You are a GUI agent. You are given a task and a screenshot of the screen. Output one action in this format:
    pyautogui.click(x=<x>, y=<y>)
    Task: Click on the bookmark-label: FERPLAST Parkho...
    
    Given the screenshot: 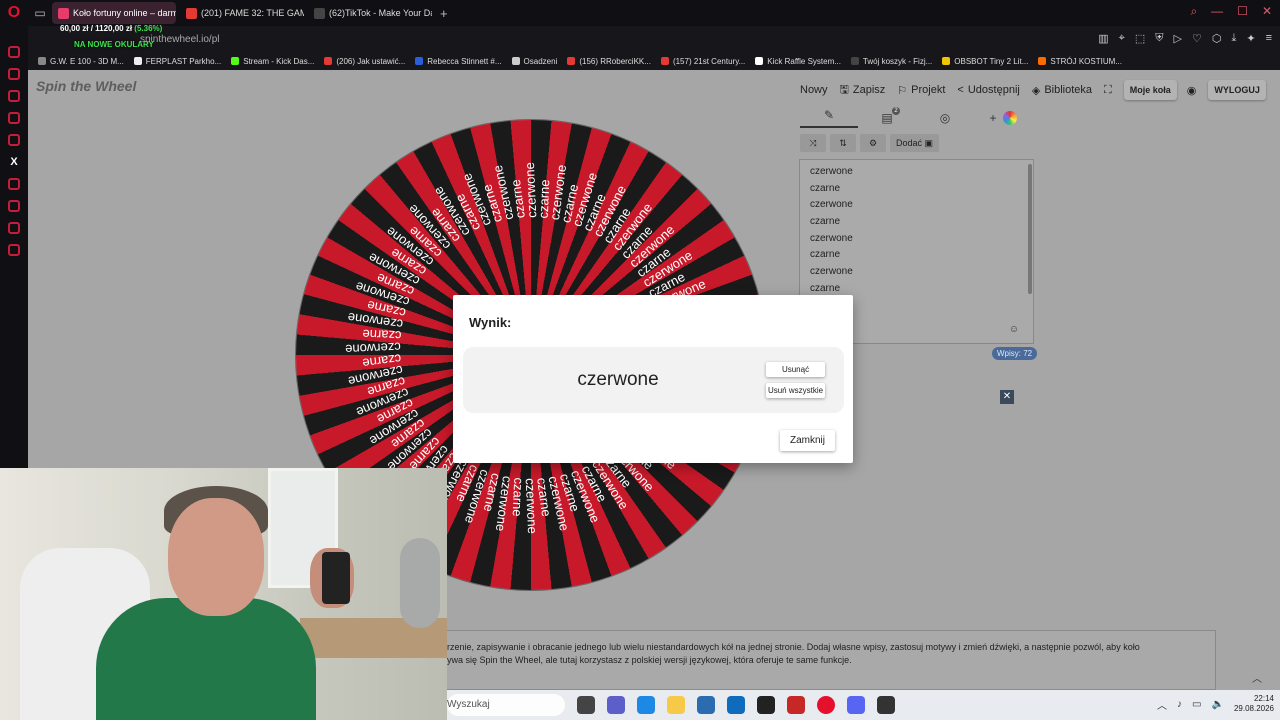 What is the action you would take?
    pyautogui.click(x=183, y=61)
    